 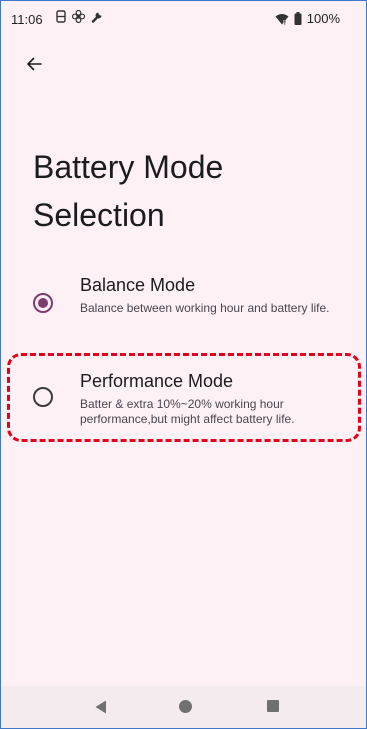 What do you see at coordinates (323, 18) in the screenshot?
I see `battery-percent: 100%` at bounding box center [323, 18].